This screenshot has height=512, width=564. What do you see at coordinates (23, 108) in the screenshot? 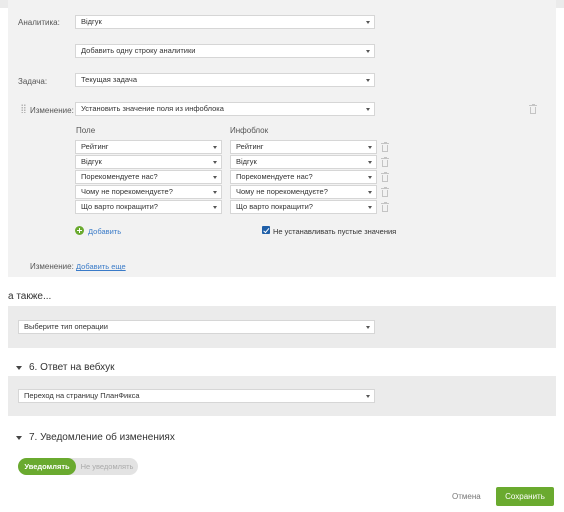
I see `drag-handle-icon` at bounding box center [23, 108].